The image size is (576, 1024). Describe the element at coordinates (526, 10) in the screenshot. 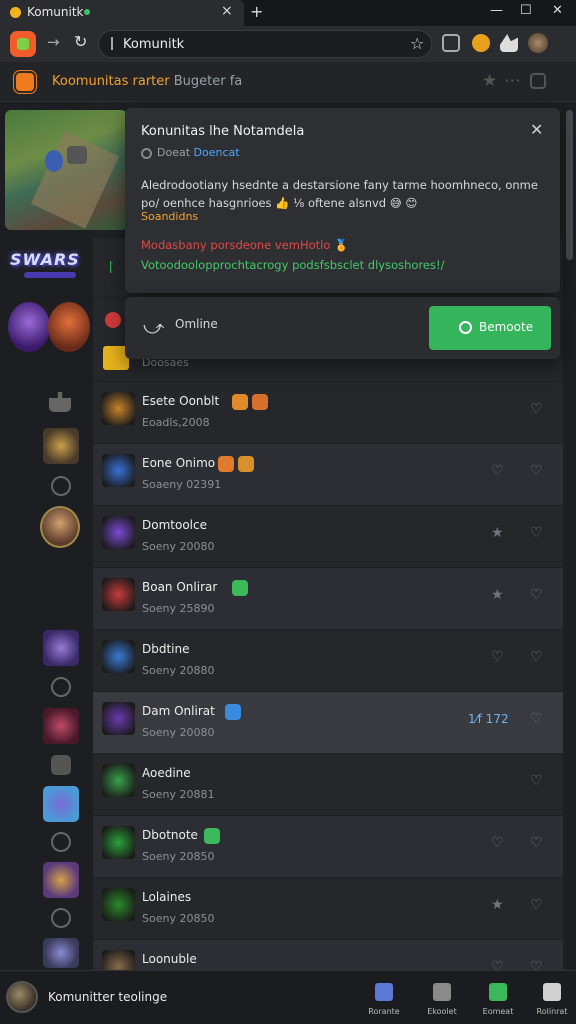

I see `maximize-button: ☐` at that location.